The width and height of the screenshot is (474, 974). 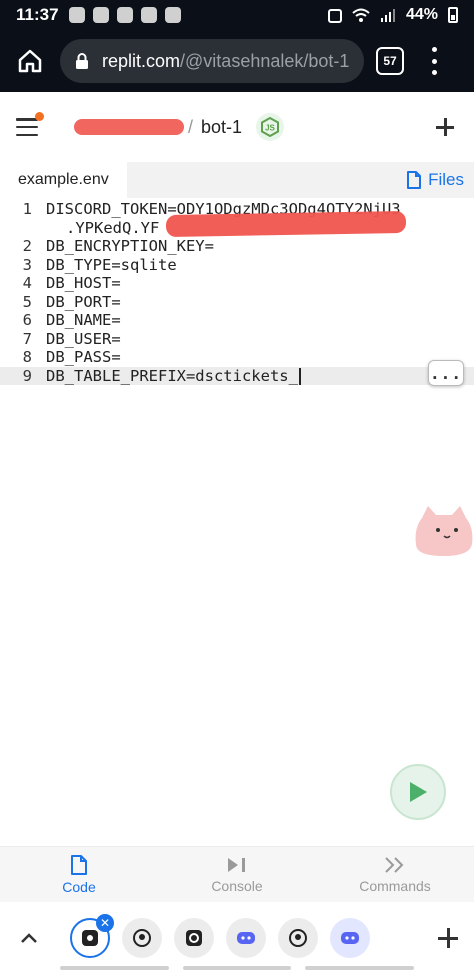 I want to click on battery-percent: 44%, so click(x=421, y=14).